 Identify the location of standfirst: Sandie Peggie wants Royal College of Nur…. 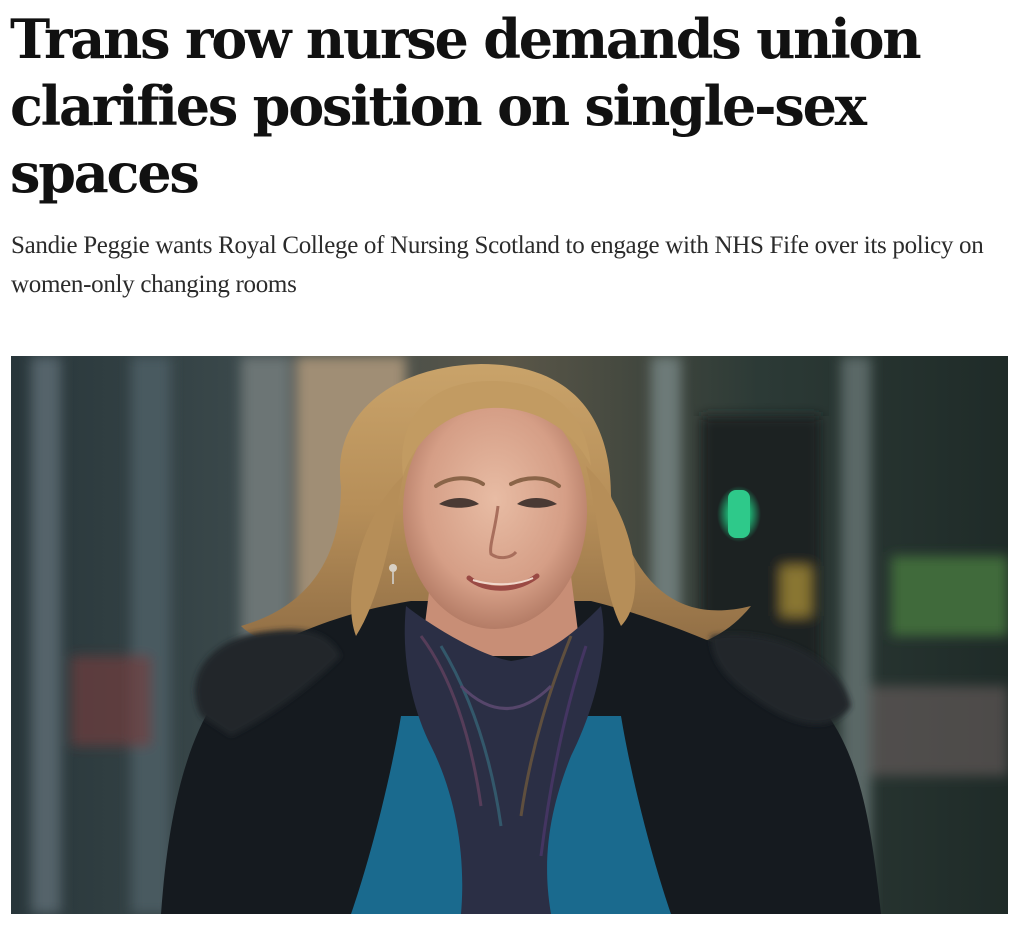
(497, 265).